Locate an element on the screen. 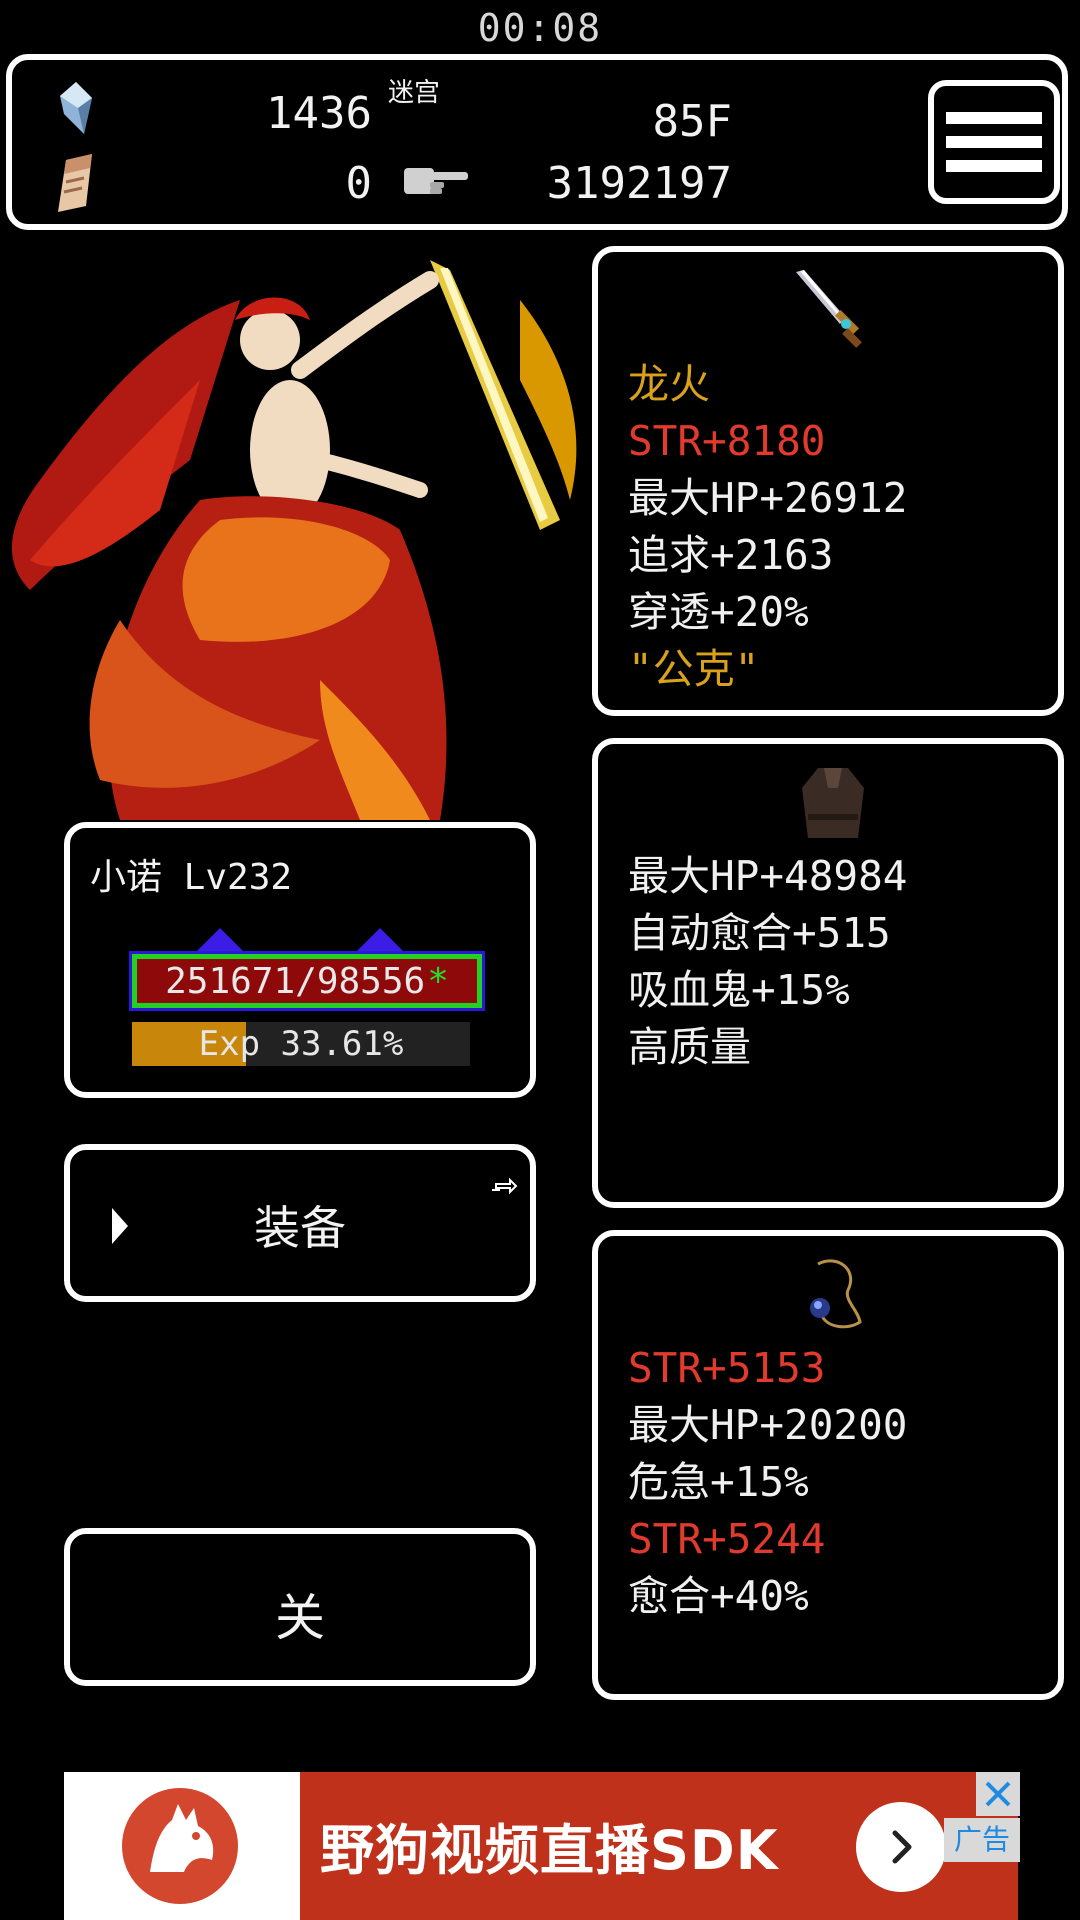  weapon-stat-line: 最大HP+26912 is located at coordinates (768, 498).